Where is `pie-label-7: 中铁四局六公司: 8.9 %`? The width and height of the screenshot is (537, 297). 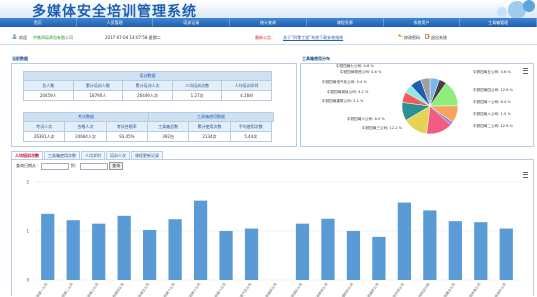 pie-label-7: 中铁四局六公司: 8.9 % is located at coordinates (366, 119).